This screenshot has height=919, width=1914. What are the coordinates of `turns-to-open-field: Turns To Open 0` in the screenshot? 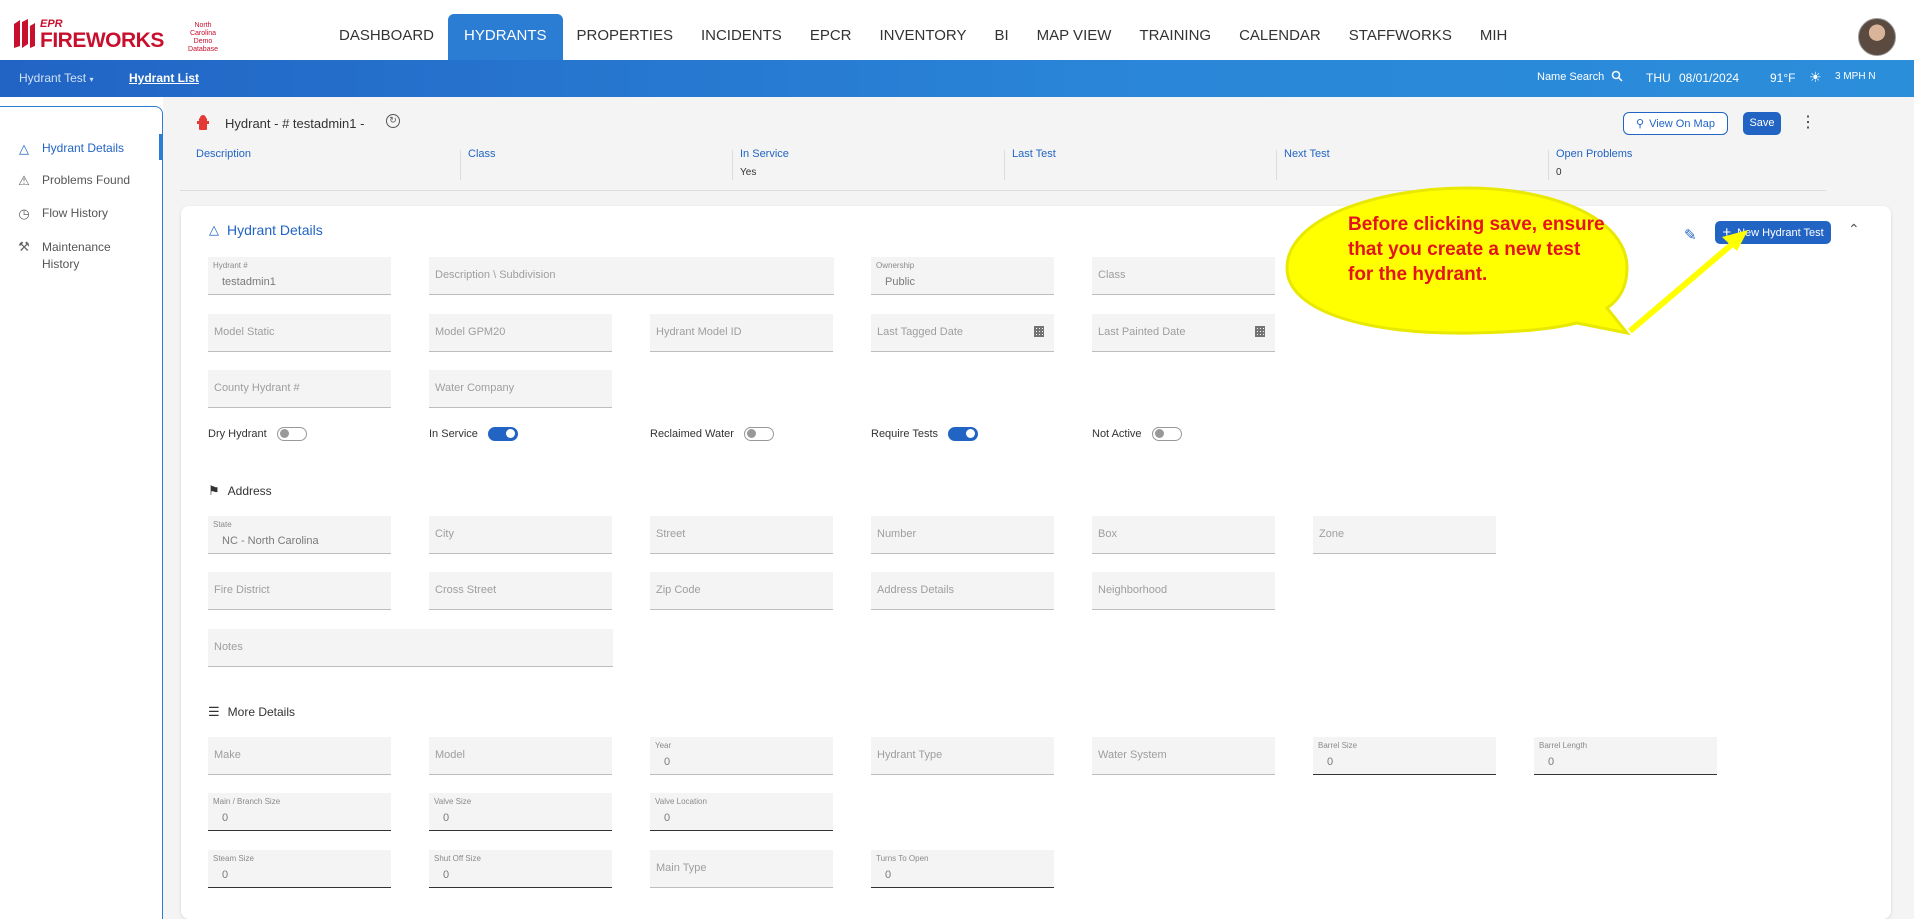 It's located at (962, 869).